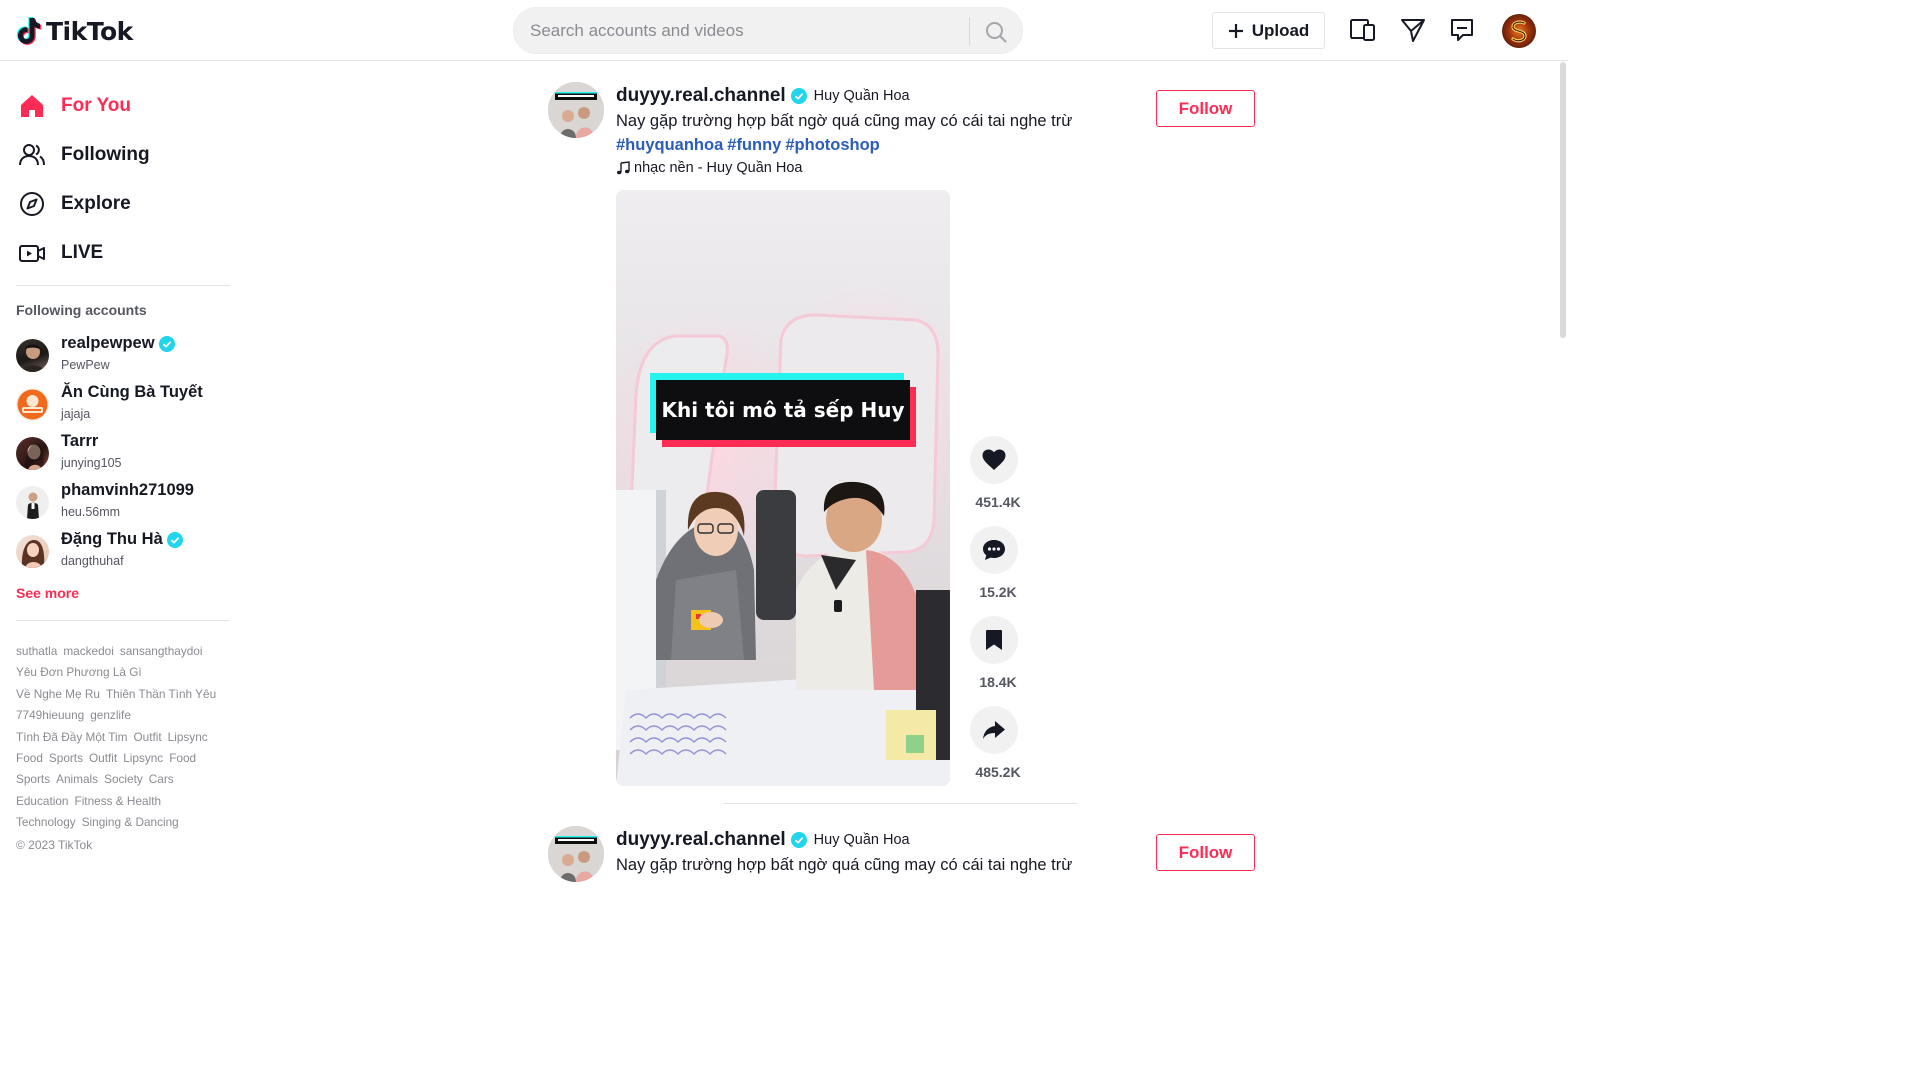 The width and height of the screenshot is (1920, 1080). What do you see at coordinates (745, 31) in the screenshot?
I see `search-input` at bounding box center [745, 31].